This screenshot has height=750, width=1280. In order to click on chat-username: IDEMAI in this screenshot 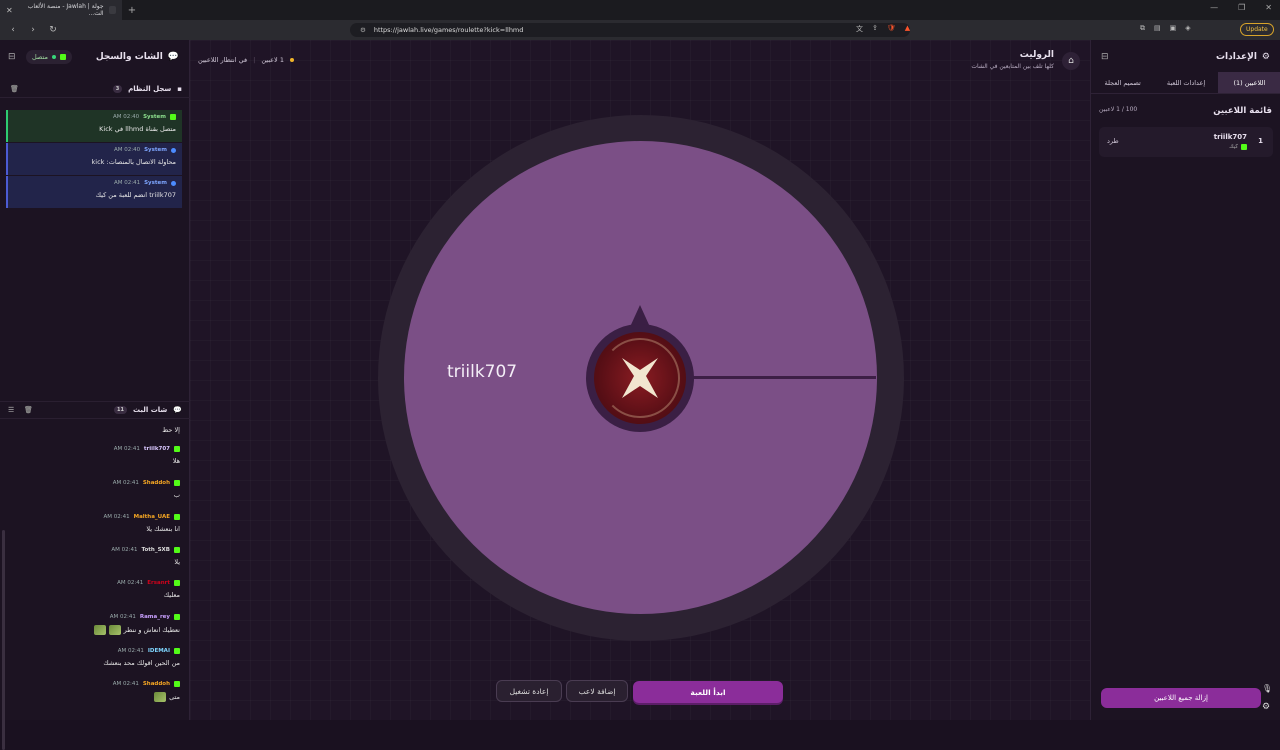, I will do `click(159, 651)`.